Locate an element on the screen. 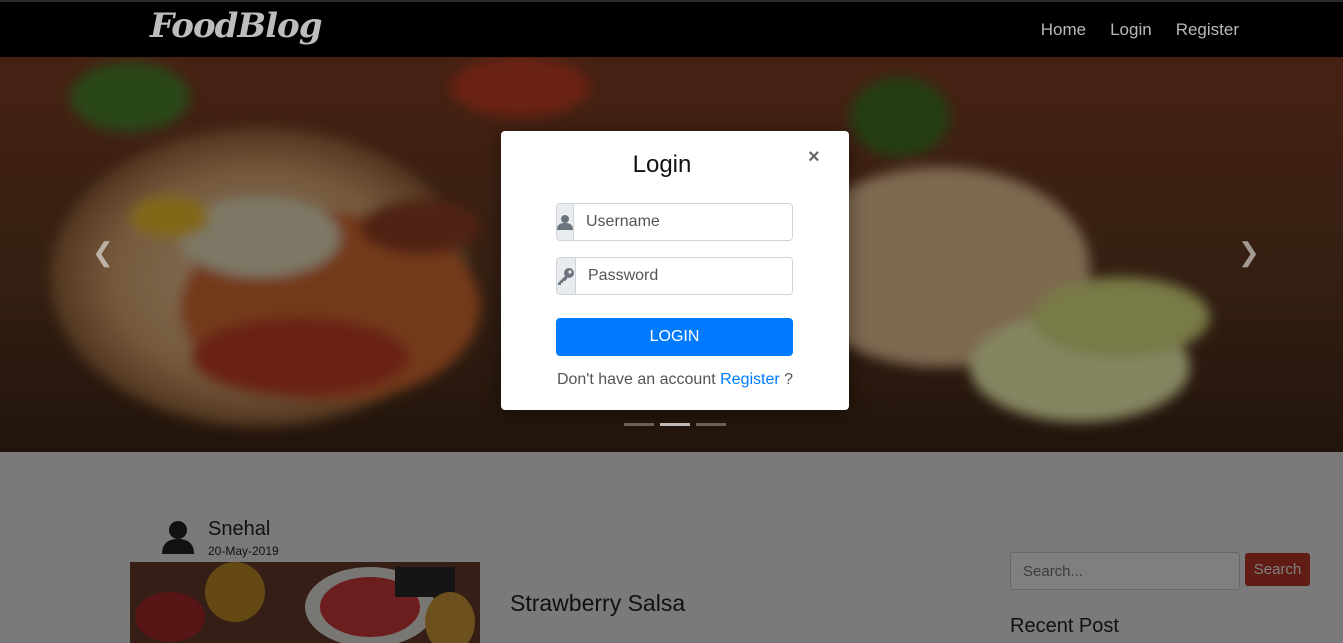 The image size is (1343, 643). close-icon: × is located at coordinates (814, 157).